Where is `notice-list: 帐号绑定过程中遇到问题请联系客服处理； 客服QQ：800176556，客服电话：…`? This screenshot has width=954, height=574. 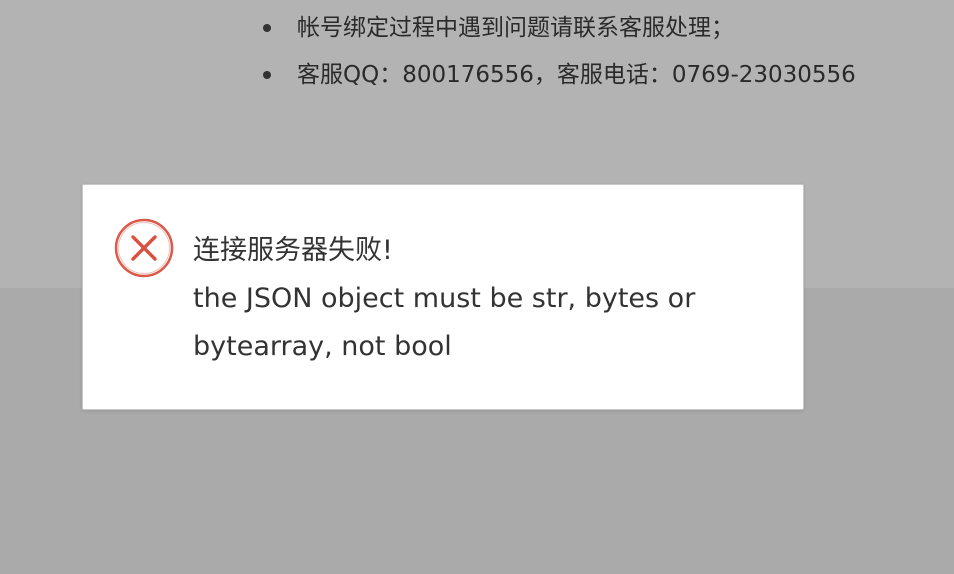
notice-list: 帐号绑定过程中遇到问题请联系客服处理； 客服QQ：800176556，客服电话：… is located at coordinates (559, 55).